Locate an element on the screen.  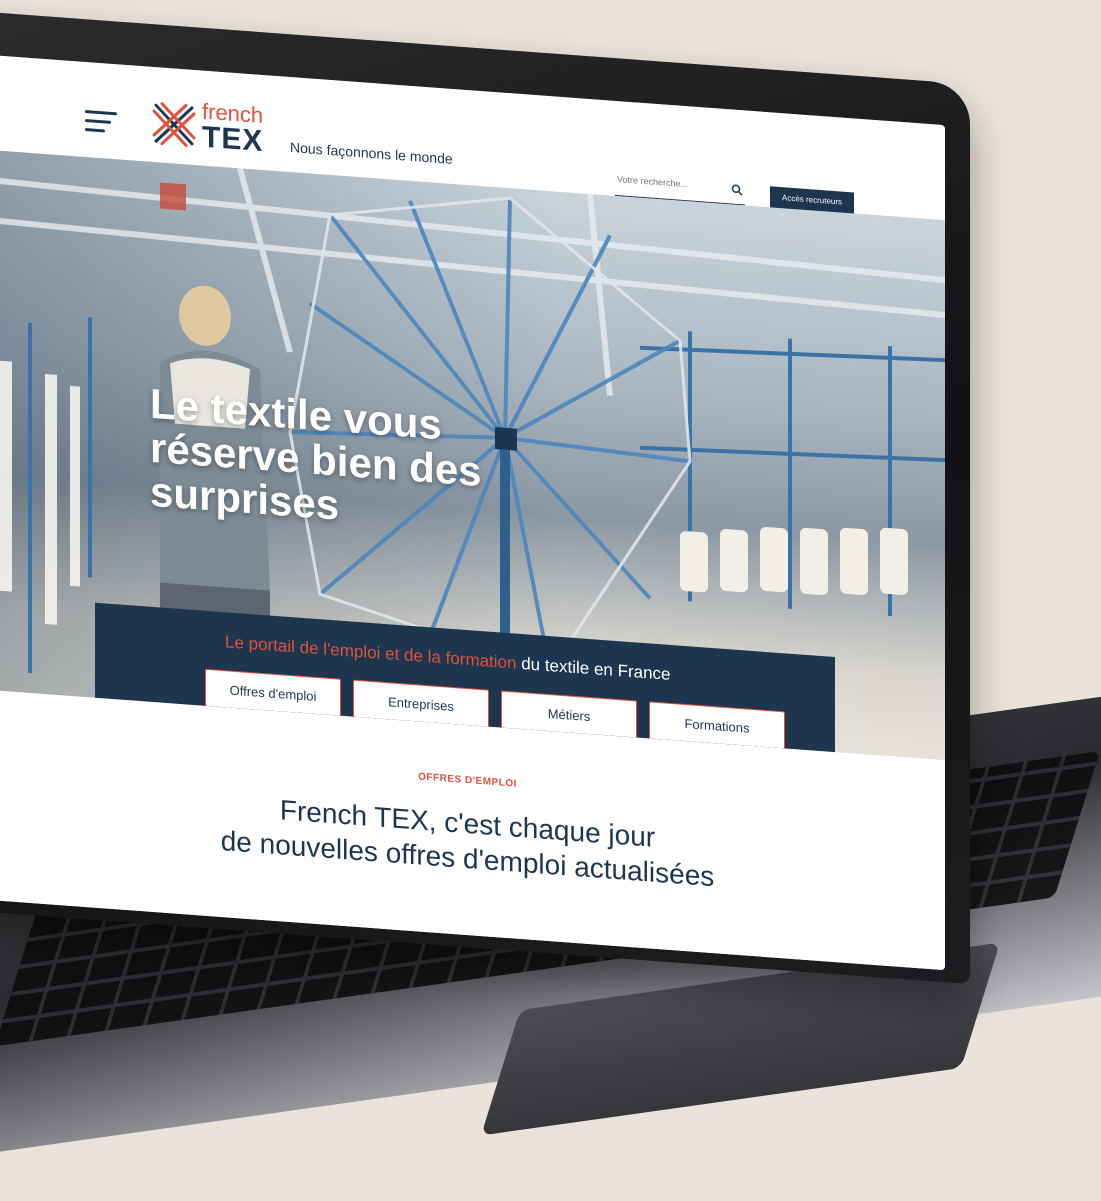
tagline: Nous façonnons le monde is located at coordinates (371, 153).